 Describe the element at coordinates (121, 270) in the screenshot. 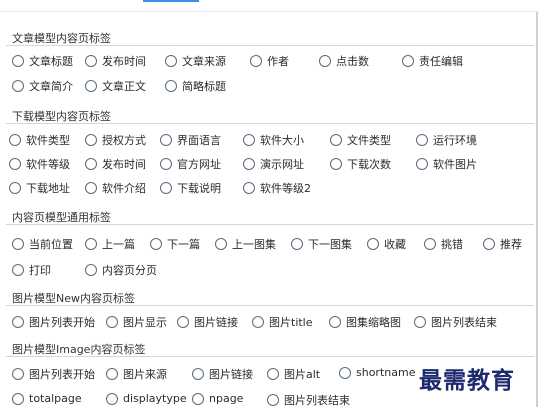

I see `option-content-paging: 内容页分页` at that location.